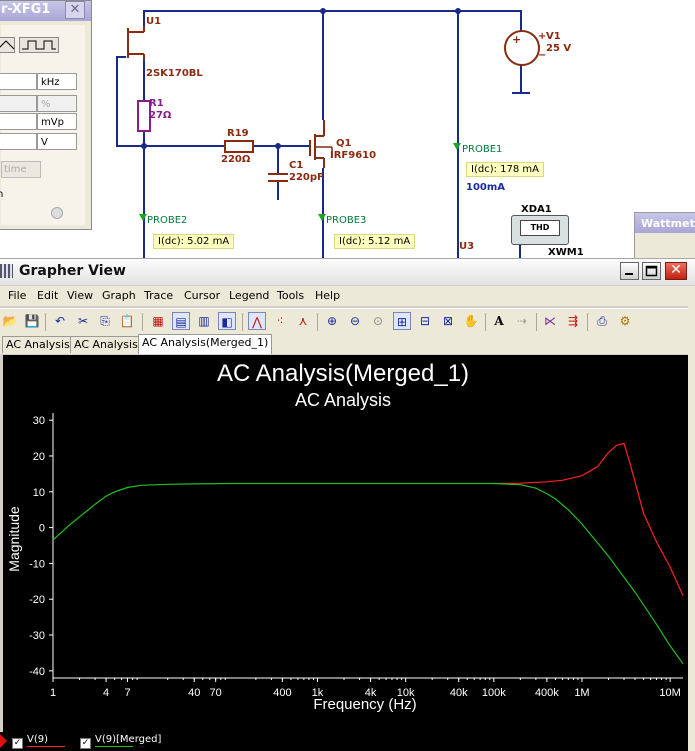 The width and height of the screenshot is (695, 751). I want to click on distortion-analyzer-xda1: THD, so click(540, 230).